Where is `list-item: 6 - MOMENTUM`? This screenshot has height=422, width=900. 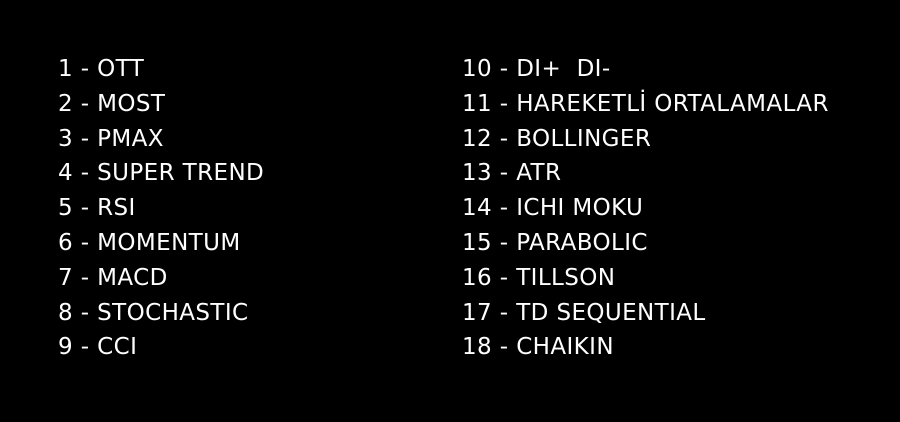
list-item: 6 - MOMENTUM is located at coordinates (149, 242).